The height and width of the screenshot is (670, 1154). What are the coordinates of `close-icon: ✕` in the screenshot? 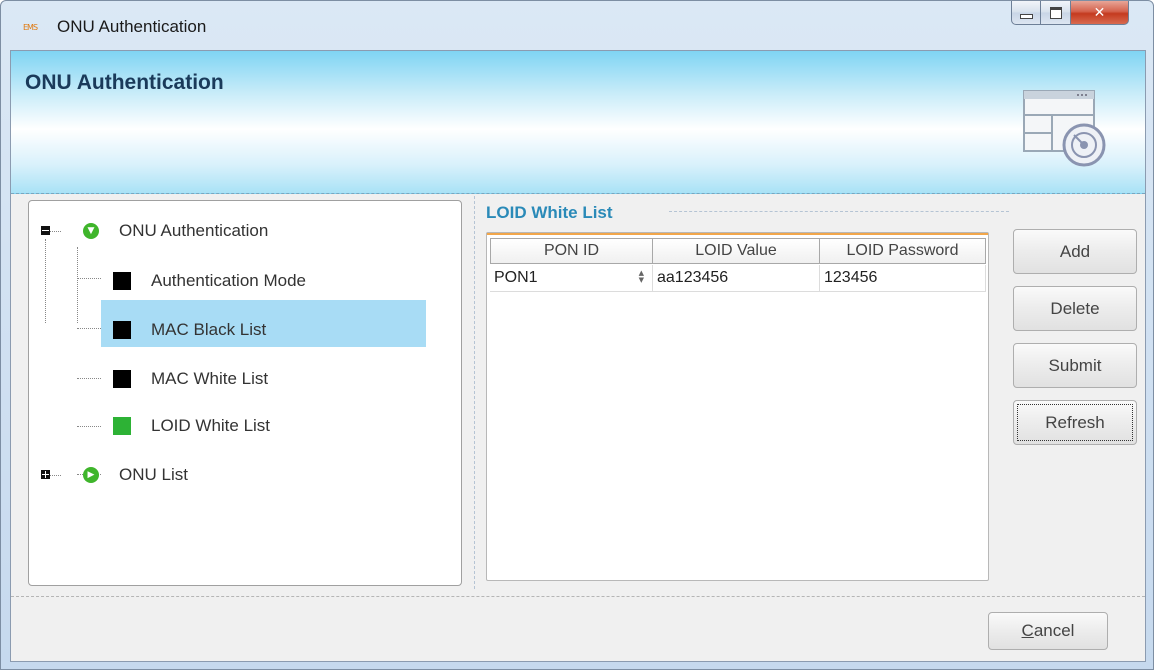 It's located at (1099, 12).